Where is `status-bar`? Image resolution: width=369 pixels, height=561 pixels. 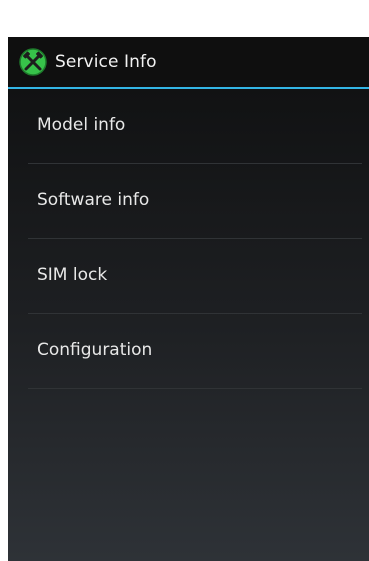 status-bar is located at coordinates (188, 22).